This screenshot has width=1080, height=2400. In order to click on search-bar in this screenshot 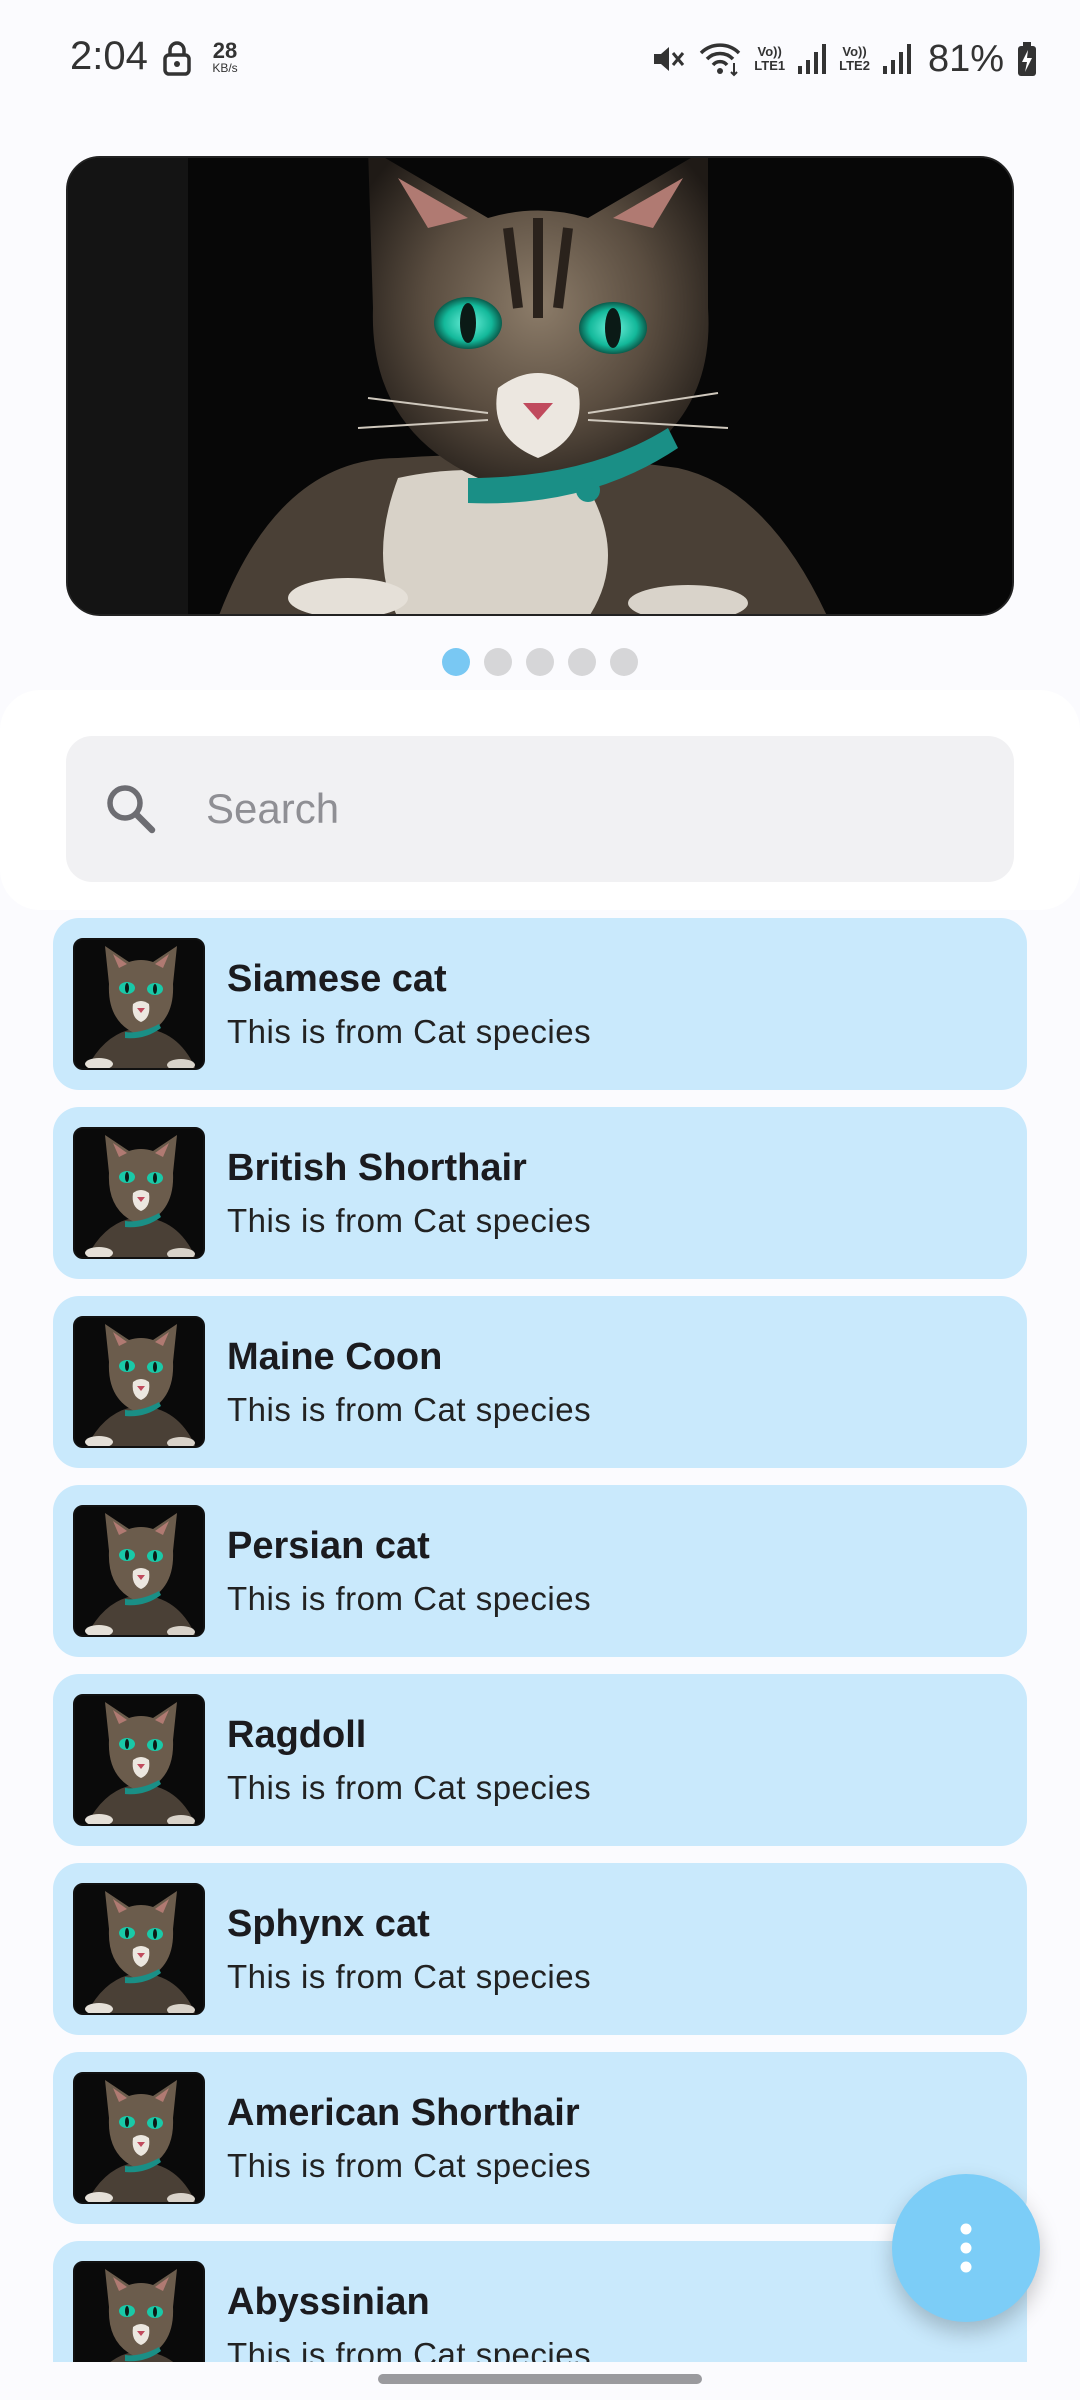, I will do `click(540, 809)`.